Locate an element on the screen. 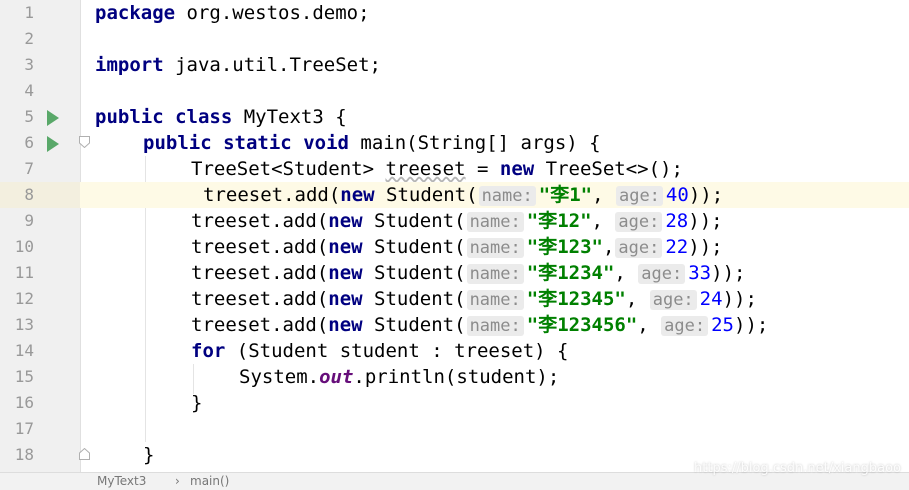 The width and height of the screenshot is (909, 490). gutter-cell: 7 is located at coordinates (40, 169).